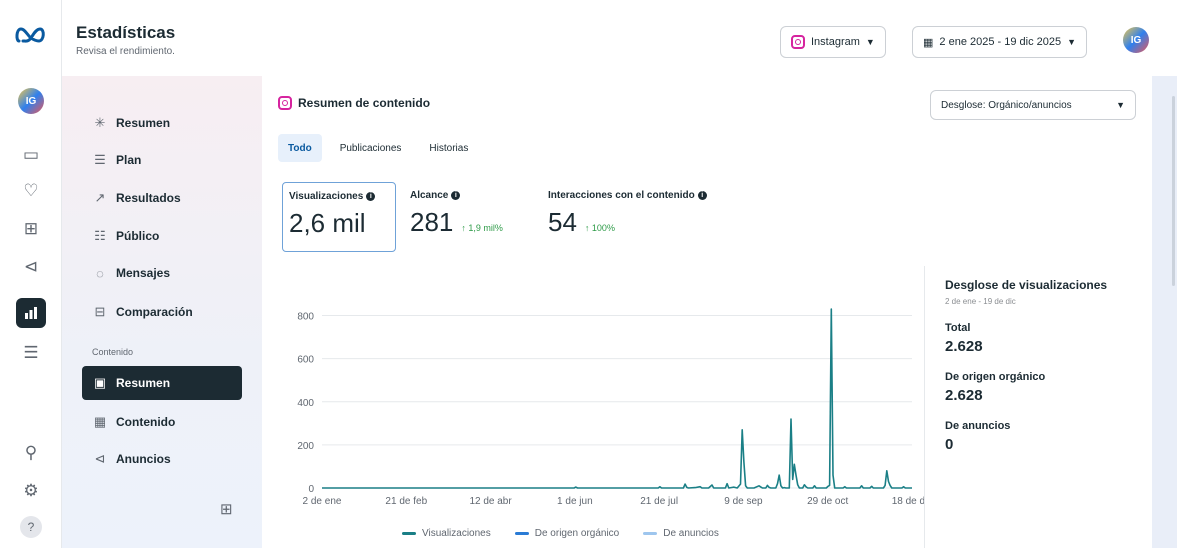 The width and height of the screenshot is (1177, 548). What do you see at coordinates (162, 383) in the screenshot?
I see `nav-item-contenido-resumen: ▣ Resumen` at bounding box center [162, 383].